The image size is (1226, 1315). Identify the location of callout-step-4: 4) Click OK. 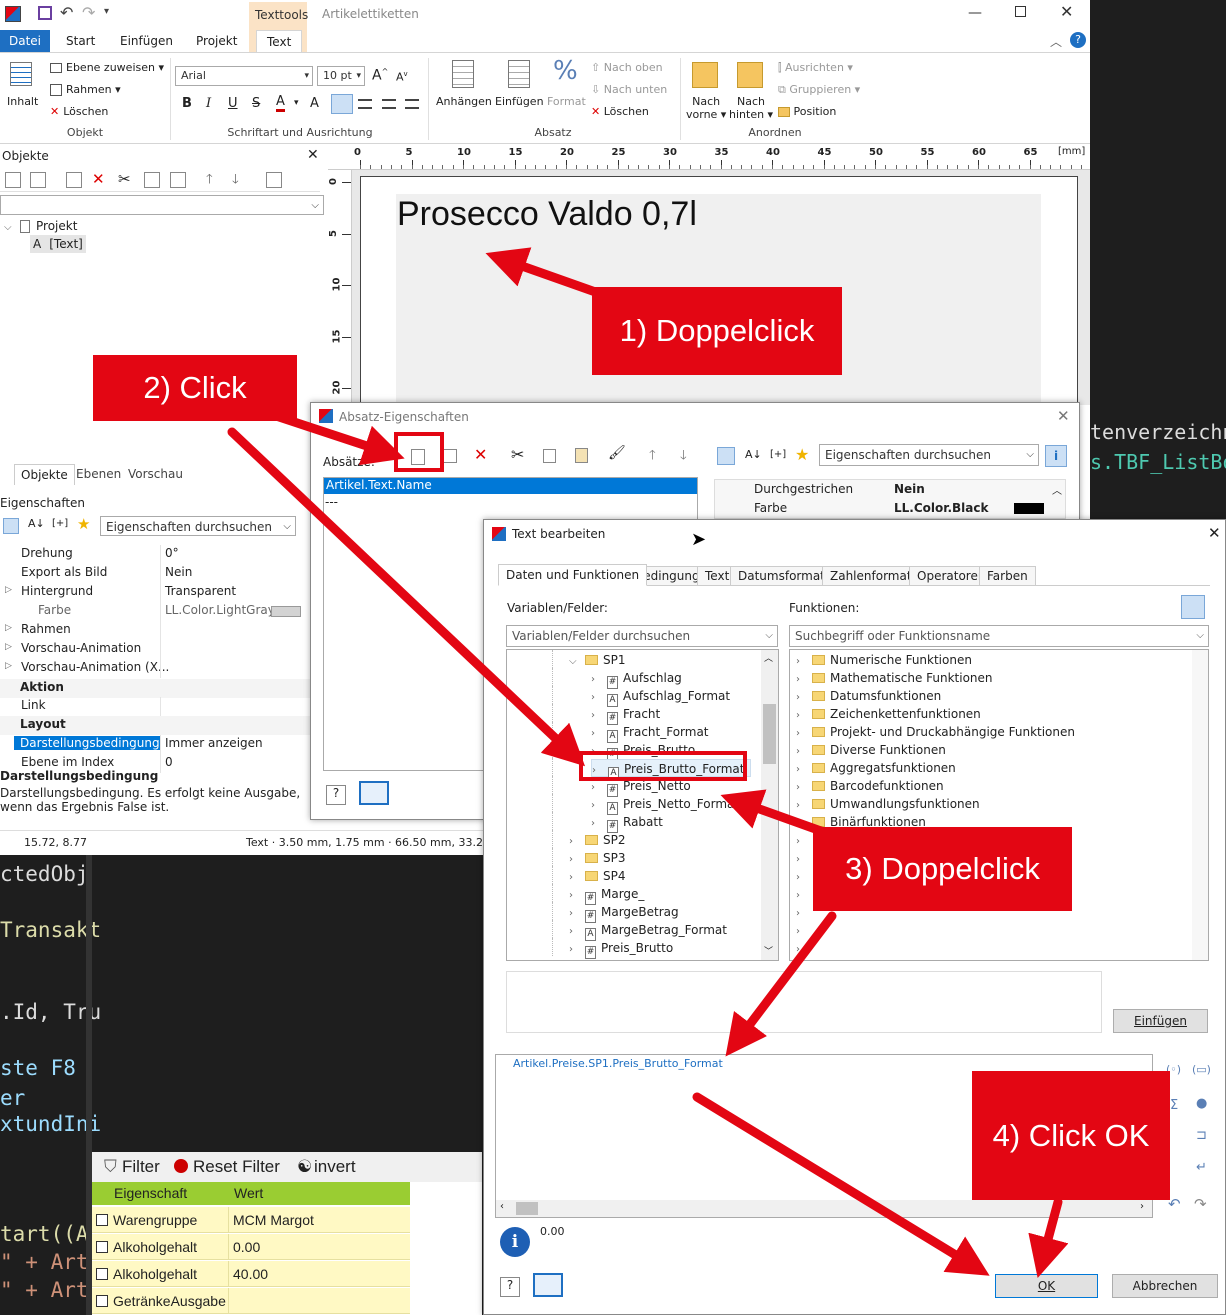
(1071, 1135).